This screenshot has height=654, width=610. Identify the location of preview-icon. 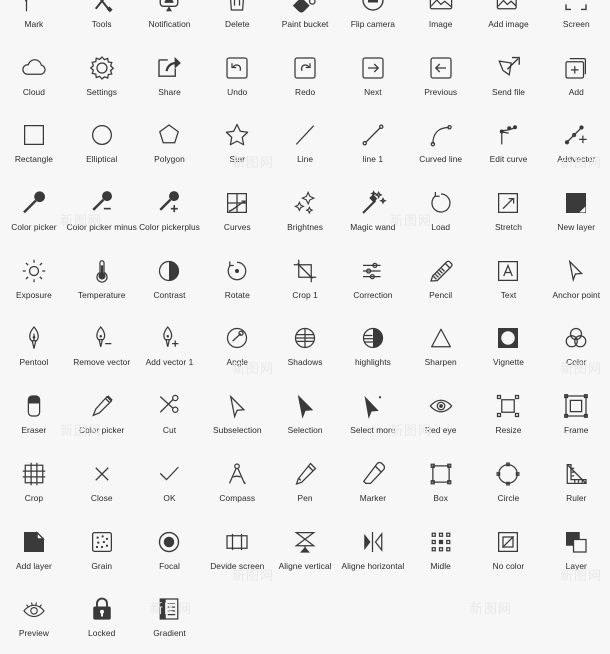
(34, 609).